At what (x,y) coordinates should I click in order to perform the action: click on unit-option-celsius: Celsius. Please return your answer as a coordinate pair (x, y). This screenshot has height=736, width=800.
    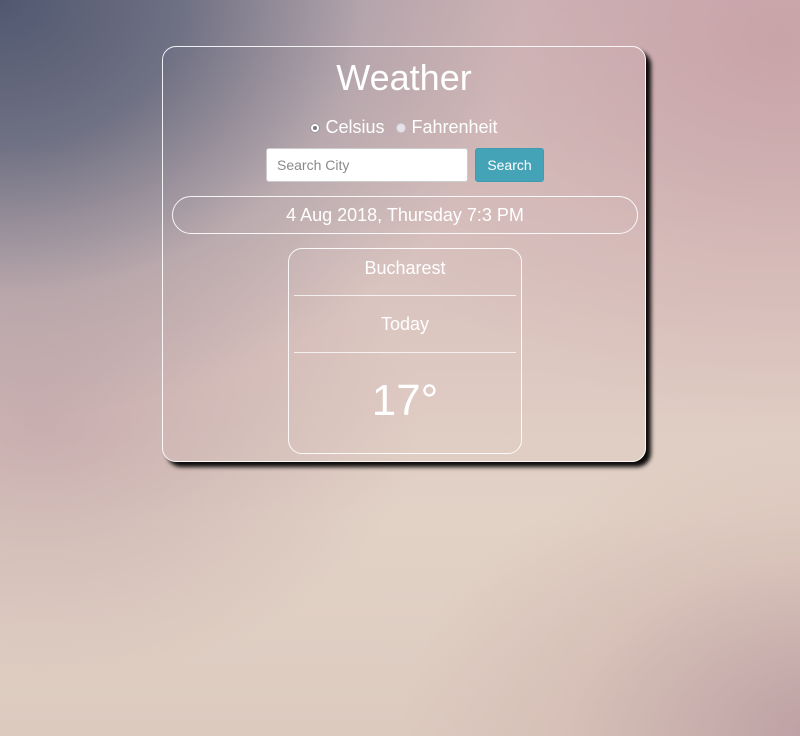
    Looking at the image, I should click on (347, 127).